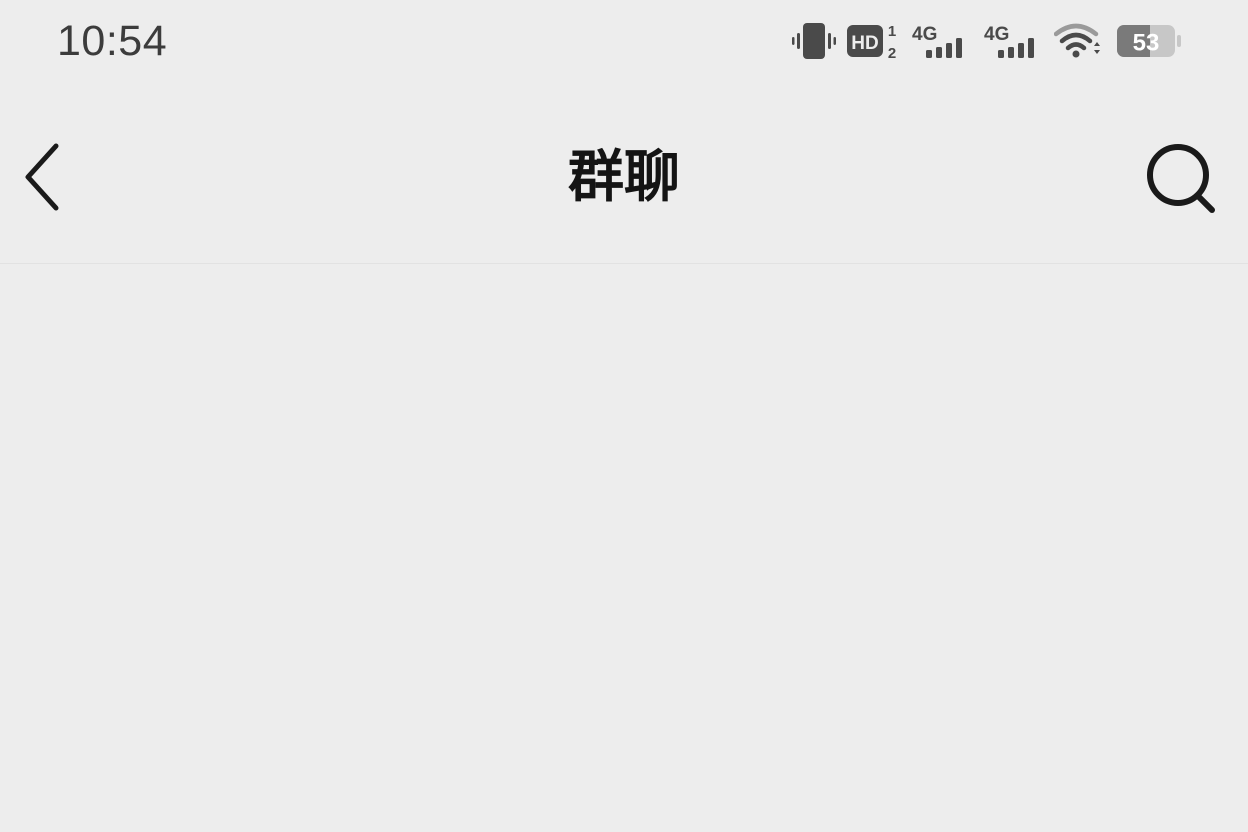 The image size is (1248, 832). What do you see at coordinates (996, 34) in the screenshot?
I see `network-label-2: 4G` at bounding box center [996, 34].